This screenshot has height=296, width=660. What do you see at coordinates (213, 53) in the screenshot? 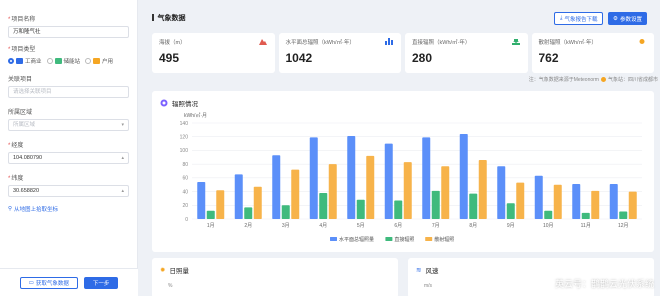
I see `stat-card-altitude: 海拔（m） 495` at bounding box center [213, 53].